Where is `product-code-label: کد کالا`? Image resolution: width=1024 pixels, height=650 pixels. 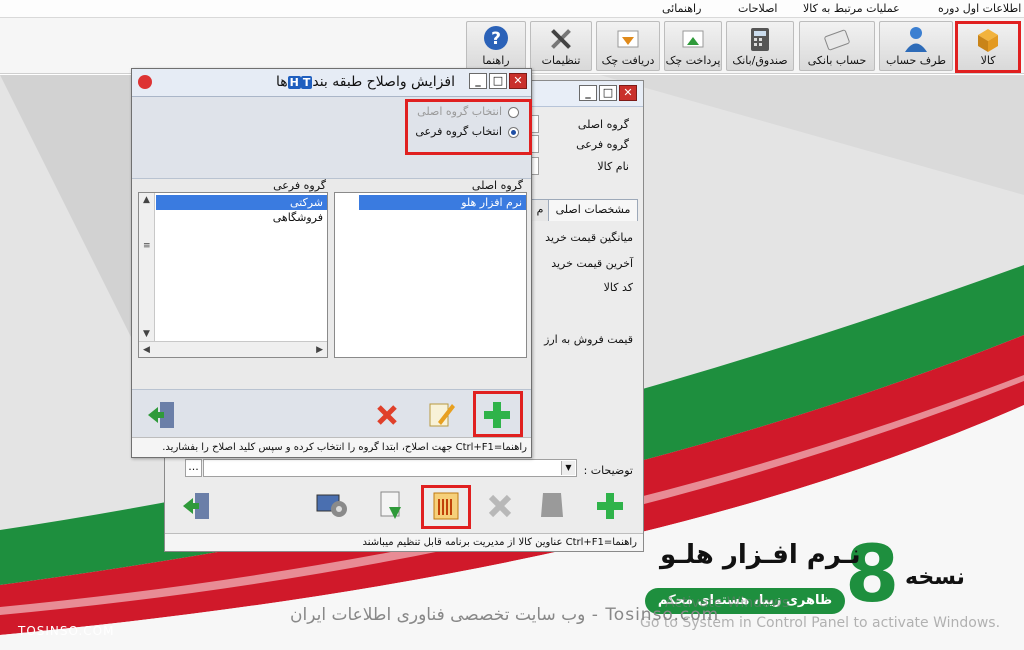
product-code-label: کد کالا is located at coordinates (618, 287).